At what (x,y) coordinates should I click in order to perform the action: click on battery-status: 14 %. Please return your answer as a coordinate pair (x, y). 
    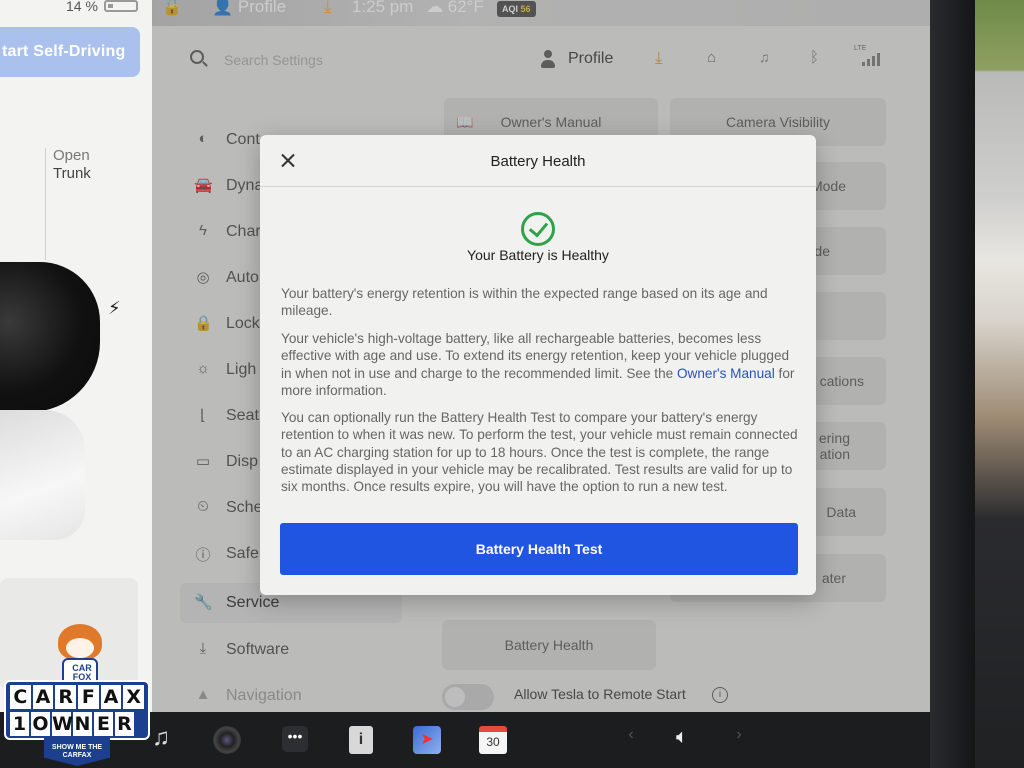
    Looking at the image, I should click on (76, 9).